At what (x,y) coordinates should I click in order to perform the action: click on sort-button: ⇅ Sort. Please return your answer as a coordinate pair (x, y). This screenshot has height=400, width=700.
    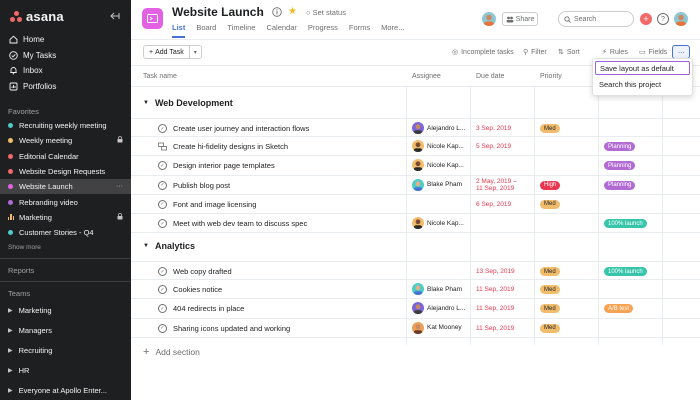
    Looking at the image, I should click on (569, 52).